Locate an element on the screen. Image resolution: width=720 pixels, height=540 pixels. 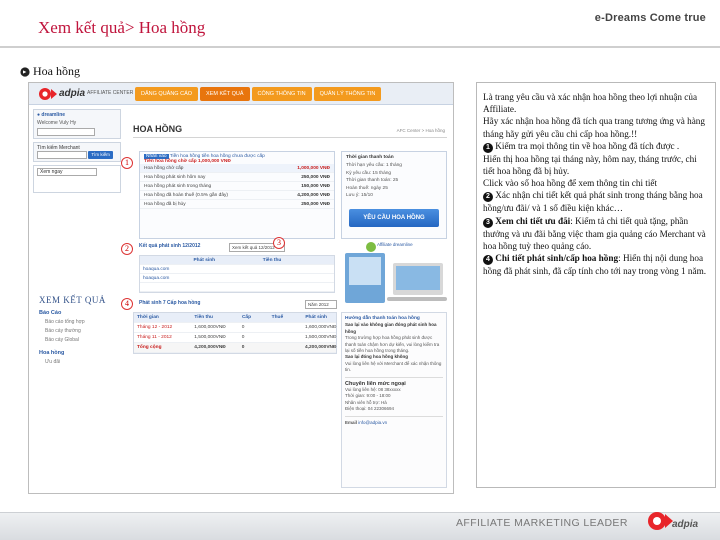
merchant-search-input is located at coordinates (62, 155).